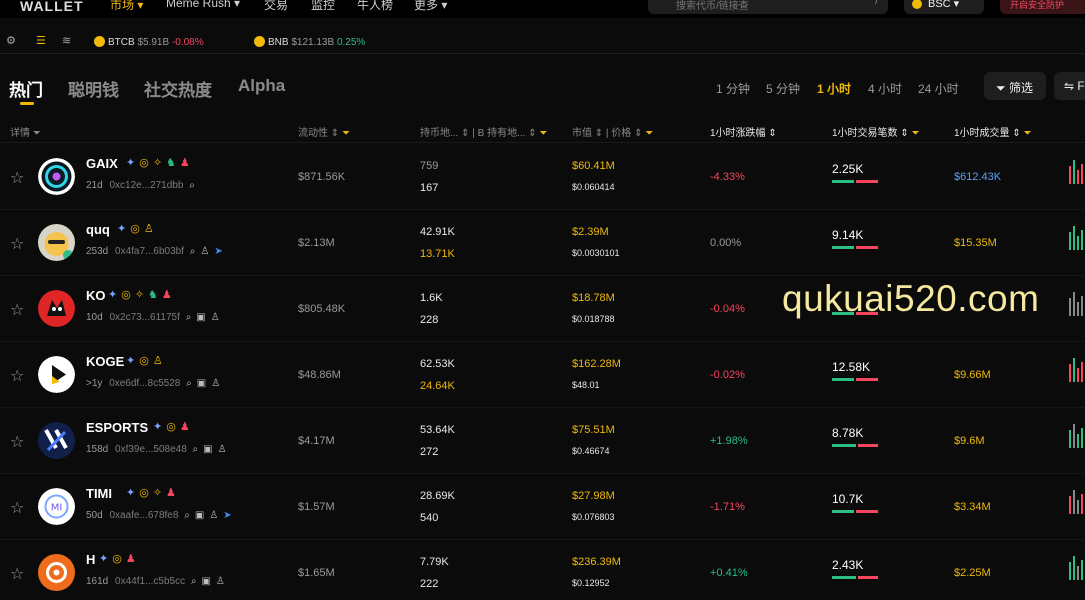 This screenshot has width=1085, height=600. What do you see at coordinates (99, 493) in the screenshot?
I see `token-symbol: TIMI` at bounding box center [99, 493].